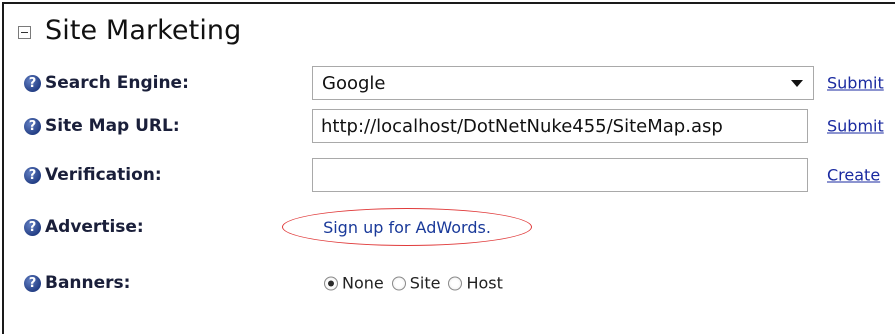  I want to click on site-map-label: Site Map URL:, so click(112, 126).